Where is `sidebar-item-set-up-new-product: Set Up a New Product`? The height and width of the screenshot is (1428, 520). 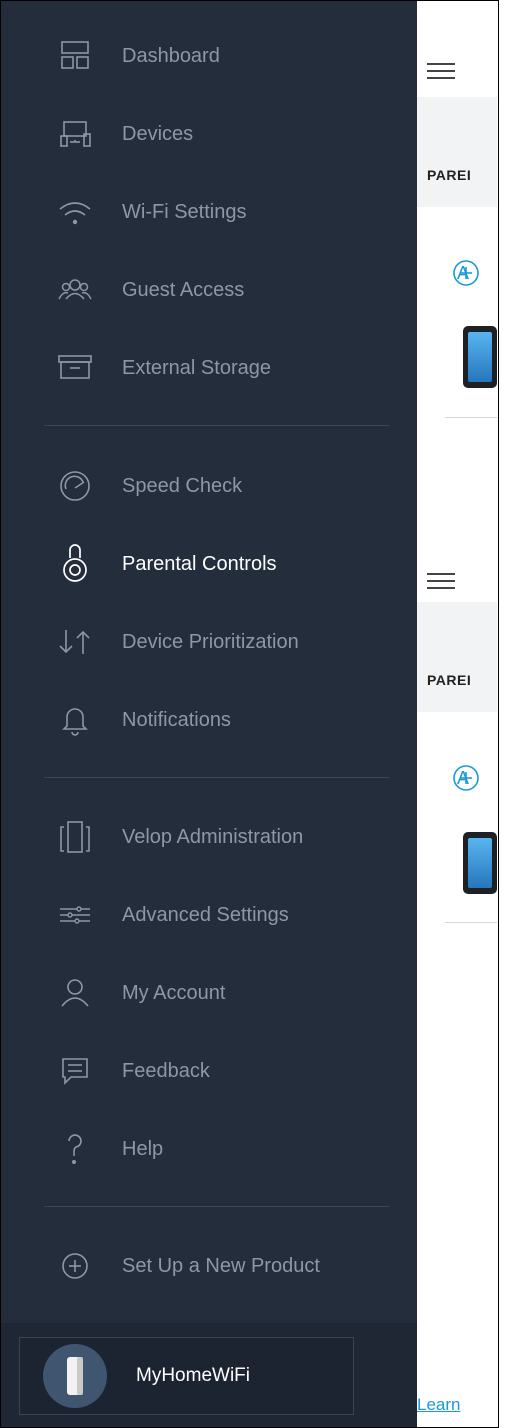 sidebar-item-set-up-new-product: Set Up a New Product is located at coordinates (209, 1266).